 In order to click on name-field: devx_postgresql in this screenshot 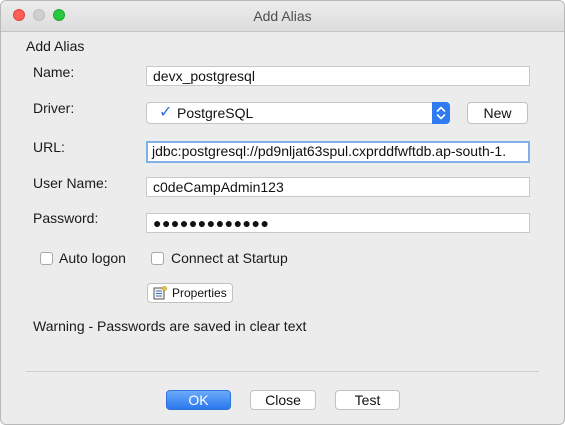, I will do `click(338, 76)`.